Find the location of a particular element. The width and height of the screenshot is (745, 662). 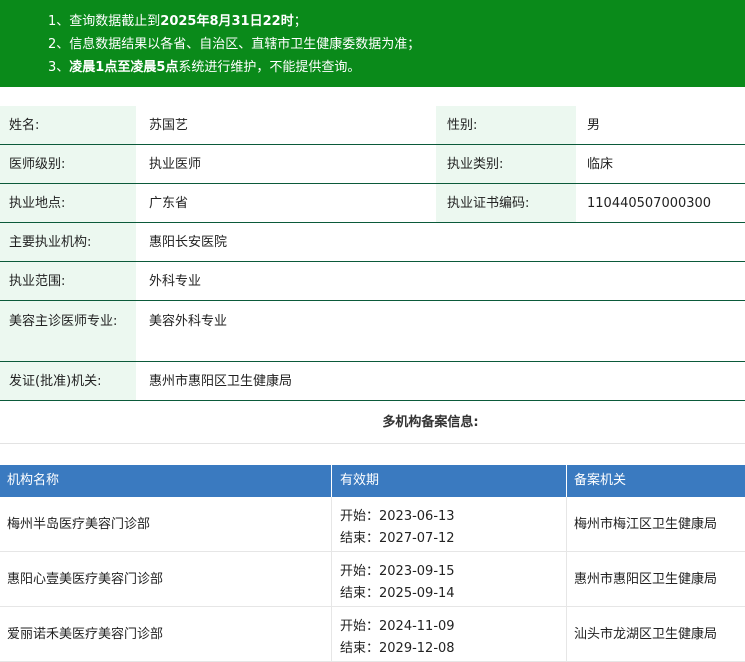

row-institution-name: 惠阳心壹美医疗美容门诊部 is located at coordinates (85, 579).